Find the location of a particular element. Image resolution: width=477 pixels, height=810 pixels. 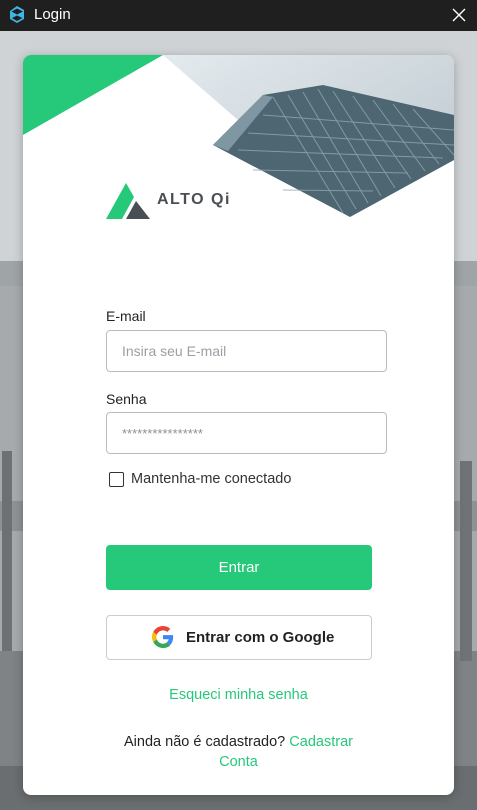

signup-prompt: Ainda não é cadastrado? is located at coordinates (205, 742).